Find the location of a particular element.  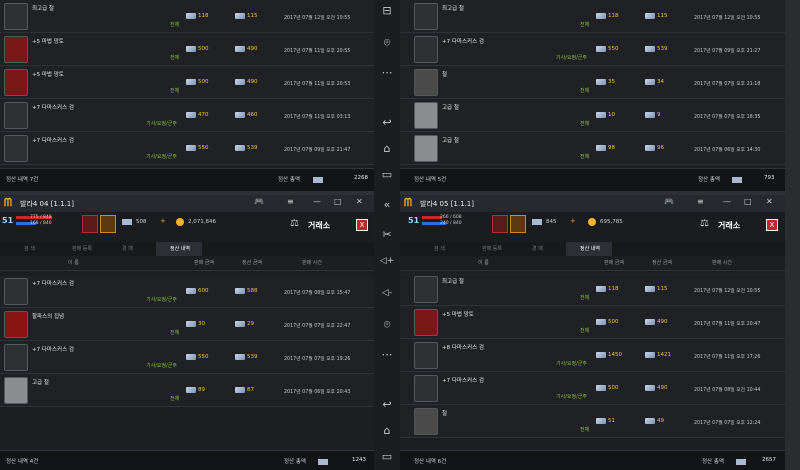

collapse-icon: « is located at coordinates (387, 204).